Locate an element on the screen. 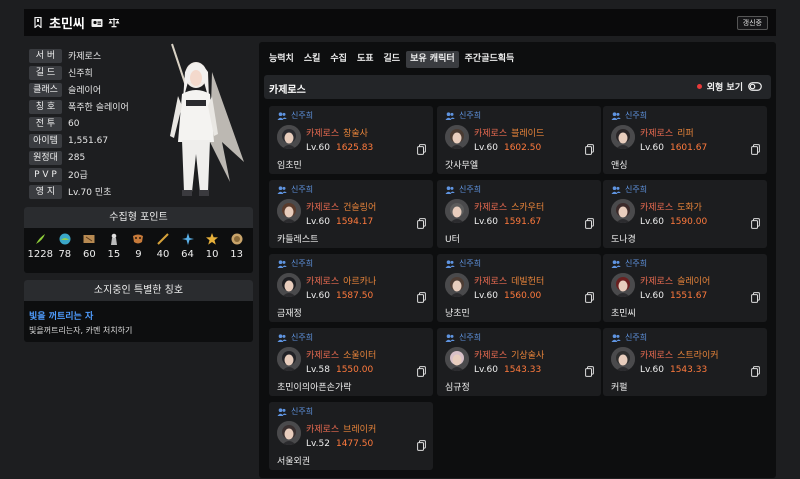 This screenshot has width=800, height=479. collection-item: 10 is located at coordinates (212, 246).